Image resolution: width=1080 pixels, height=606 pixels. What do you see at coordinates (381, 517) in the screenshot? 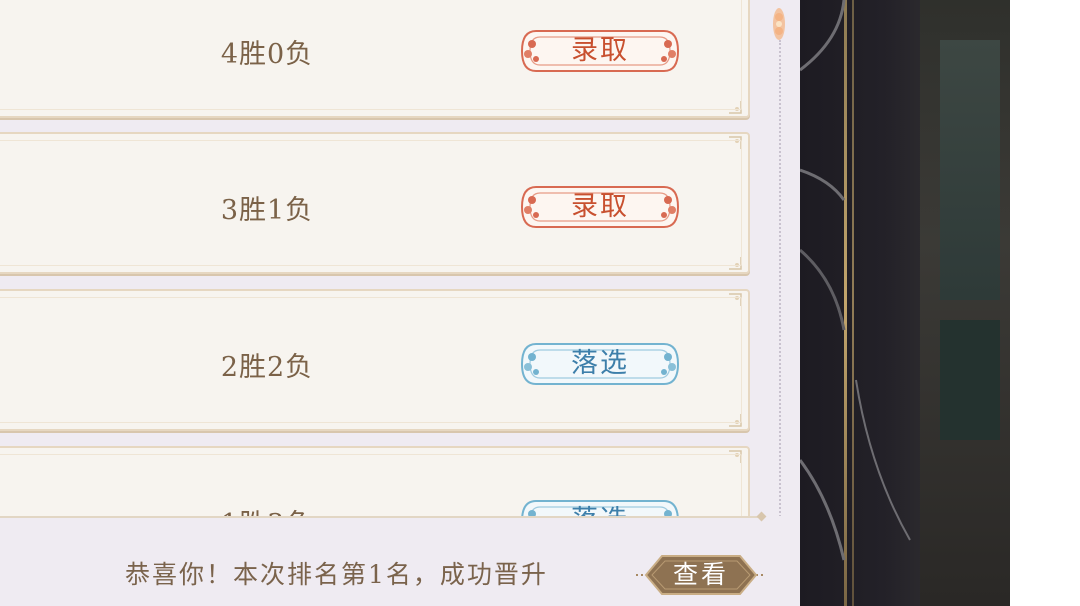
I see `footer-divider` at bounding box center [381, 517].